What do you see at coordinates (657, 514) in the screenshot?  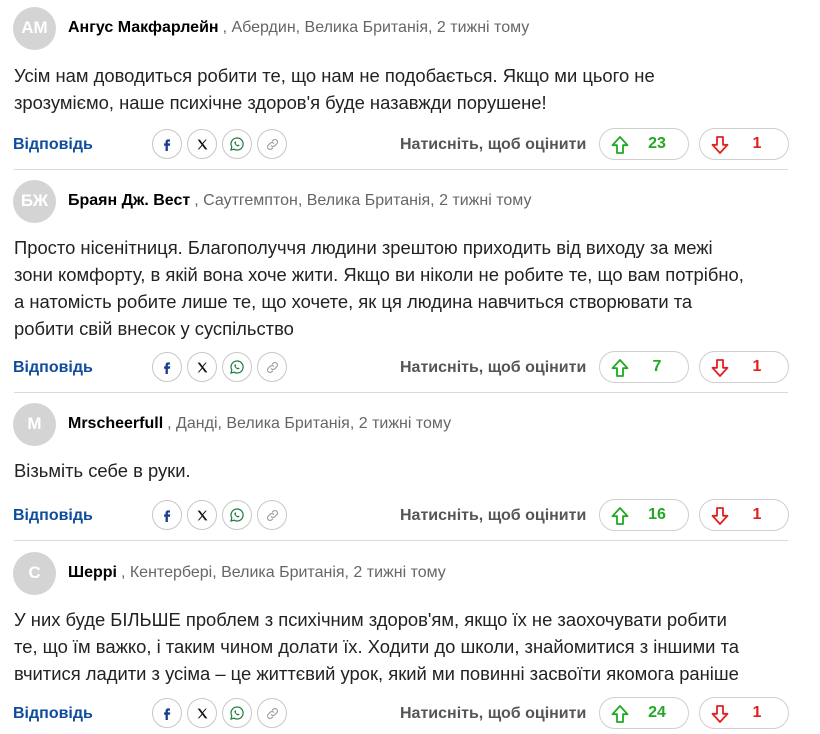 I see `upvote-count: 16` at bounding box center [657, 514].